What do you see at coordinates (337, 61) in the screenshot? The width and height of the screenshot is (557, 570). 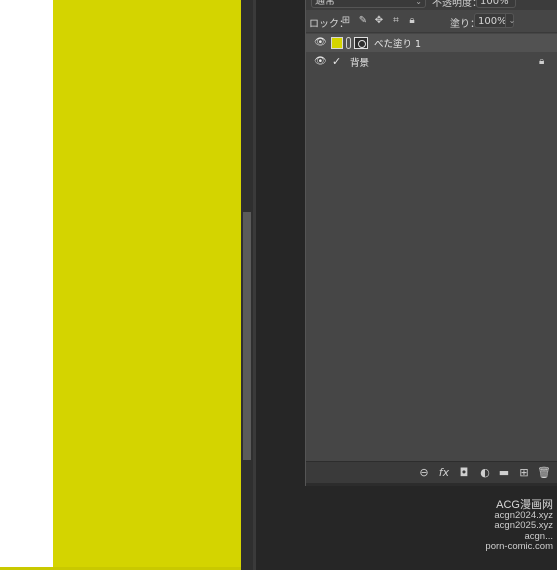 I see `brush-icon: ✓` at bounding box center [337, 61].